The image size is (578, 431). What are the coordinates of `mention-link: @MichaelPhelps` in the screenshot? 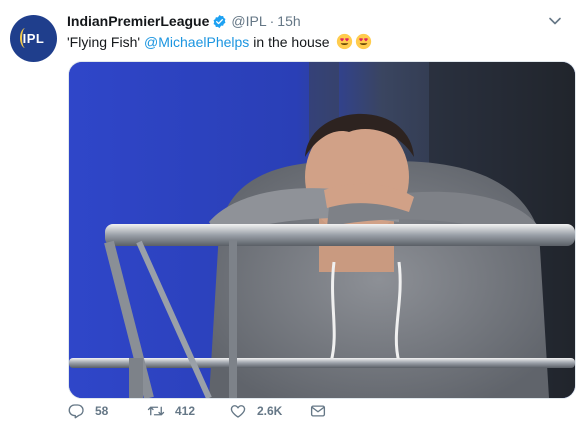 It's located at (196, 42).